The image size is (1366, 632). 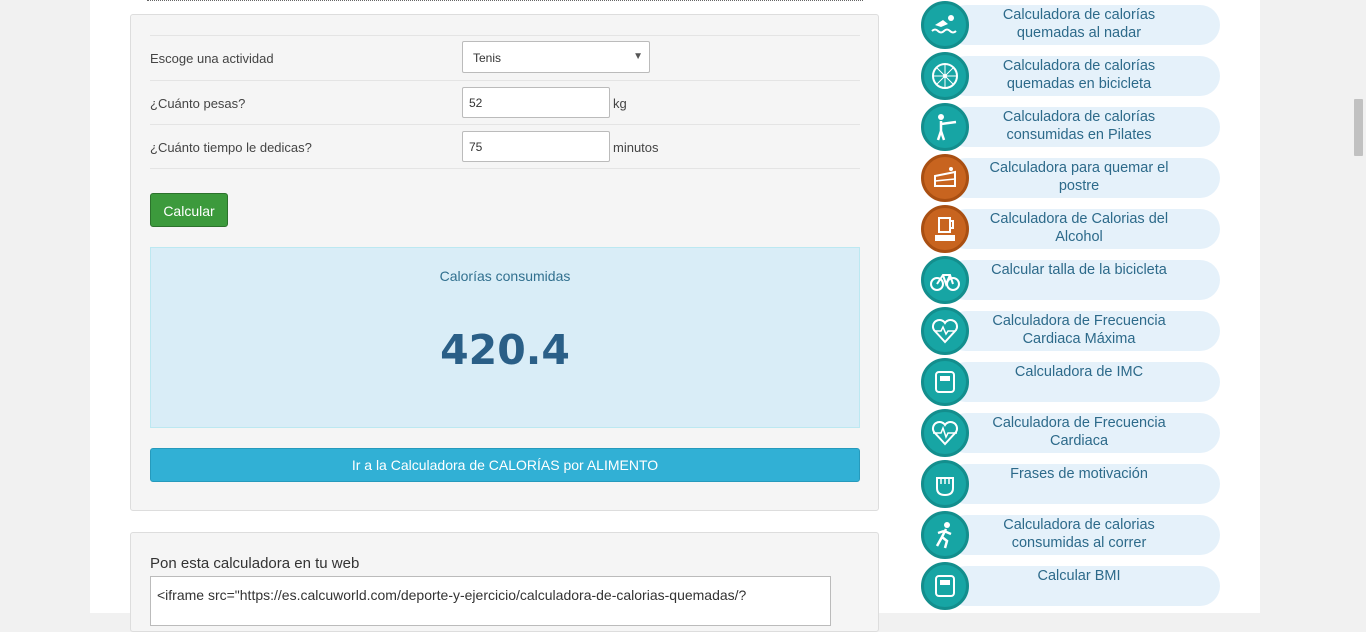 I want to click on sidebar-item-label: Calculadora para quemar el postre, so click(x=1079, y=177).